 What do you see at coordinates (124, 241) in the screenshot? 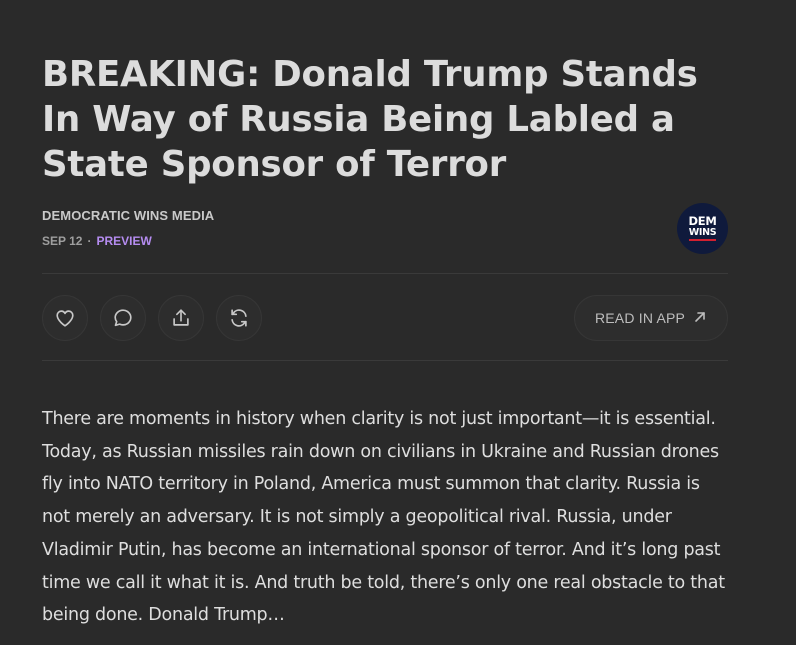
I see `preview-badge: PREVIEW` at bounding box center [124, 241].